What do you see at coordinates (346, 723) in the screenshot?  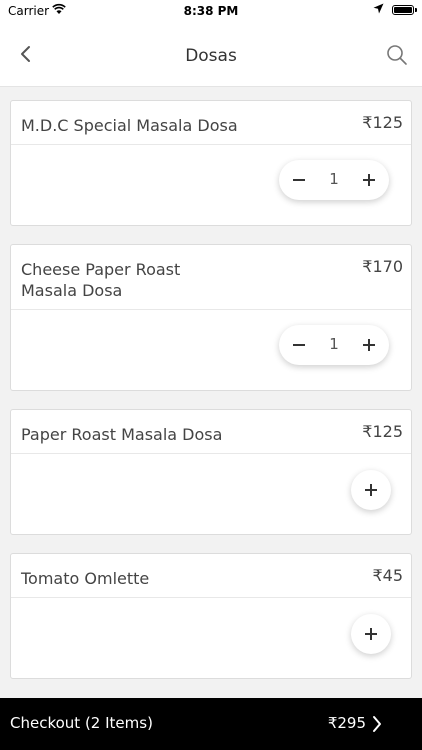 I see `checkout-total: ₹295` at bounding box center [346, 723].